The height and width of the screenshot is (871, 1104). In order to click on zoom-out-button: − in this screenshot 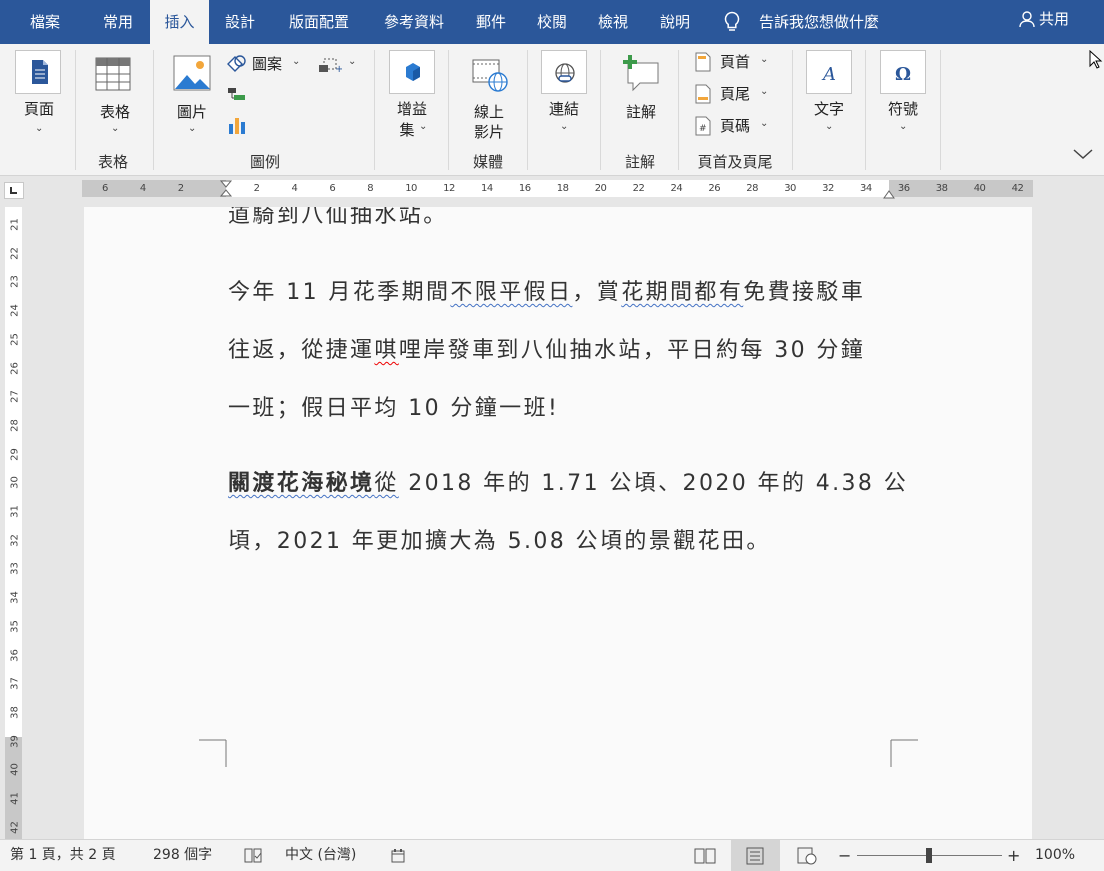, I will do `click(844, 855)`.